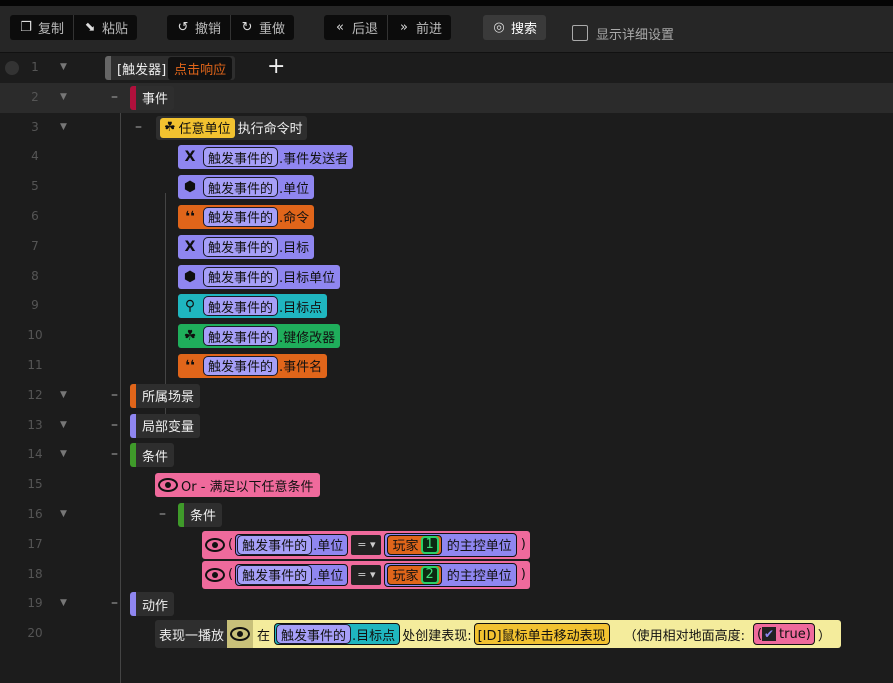 The height and width of the screenshot is (683, 893). I want to click on event-param-block: X 触发事件的 .目标, so click(246, 246).